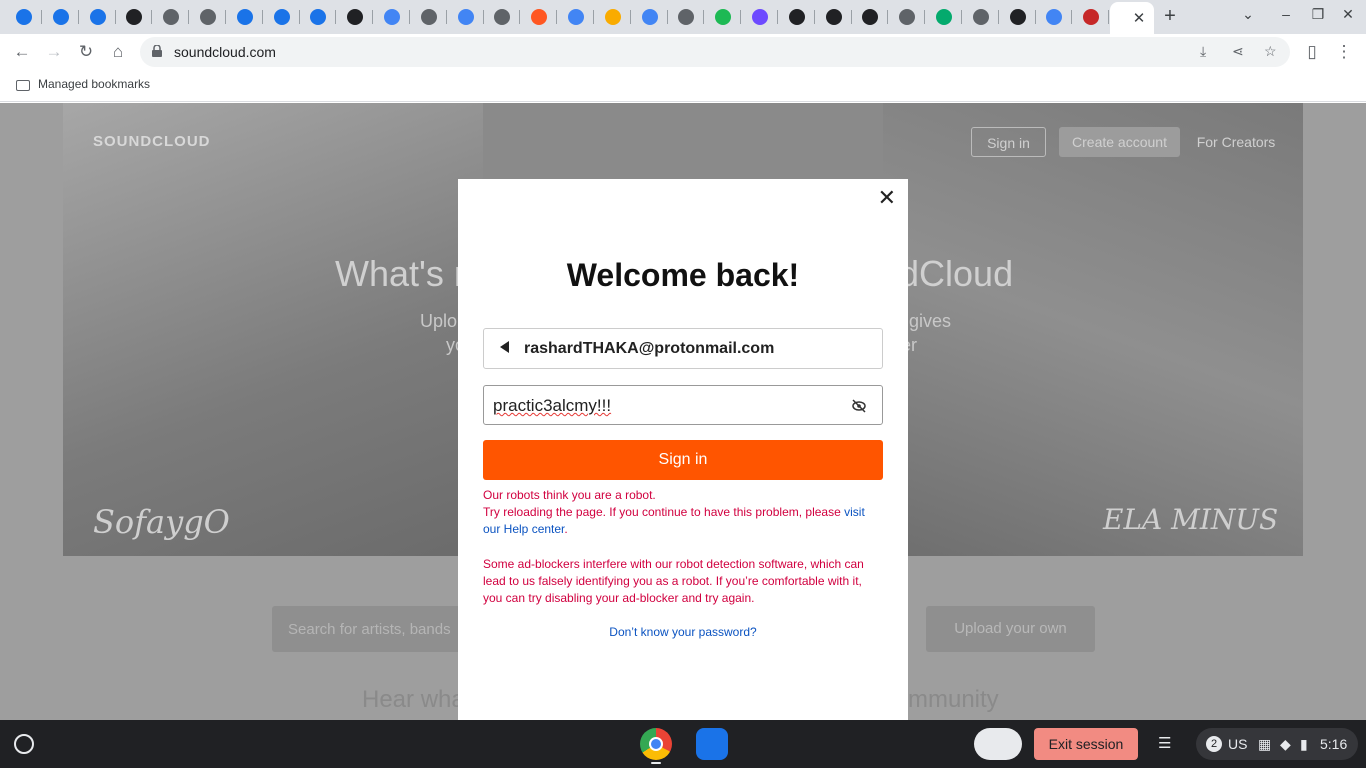 The image size is (1366, 768). I want to click on bookmark-star-icon: ☆, so click(1270, 51).